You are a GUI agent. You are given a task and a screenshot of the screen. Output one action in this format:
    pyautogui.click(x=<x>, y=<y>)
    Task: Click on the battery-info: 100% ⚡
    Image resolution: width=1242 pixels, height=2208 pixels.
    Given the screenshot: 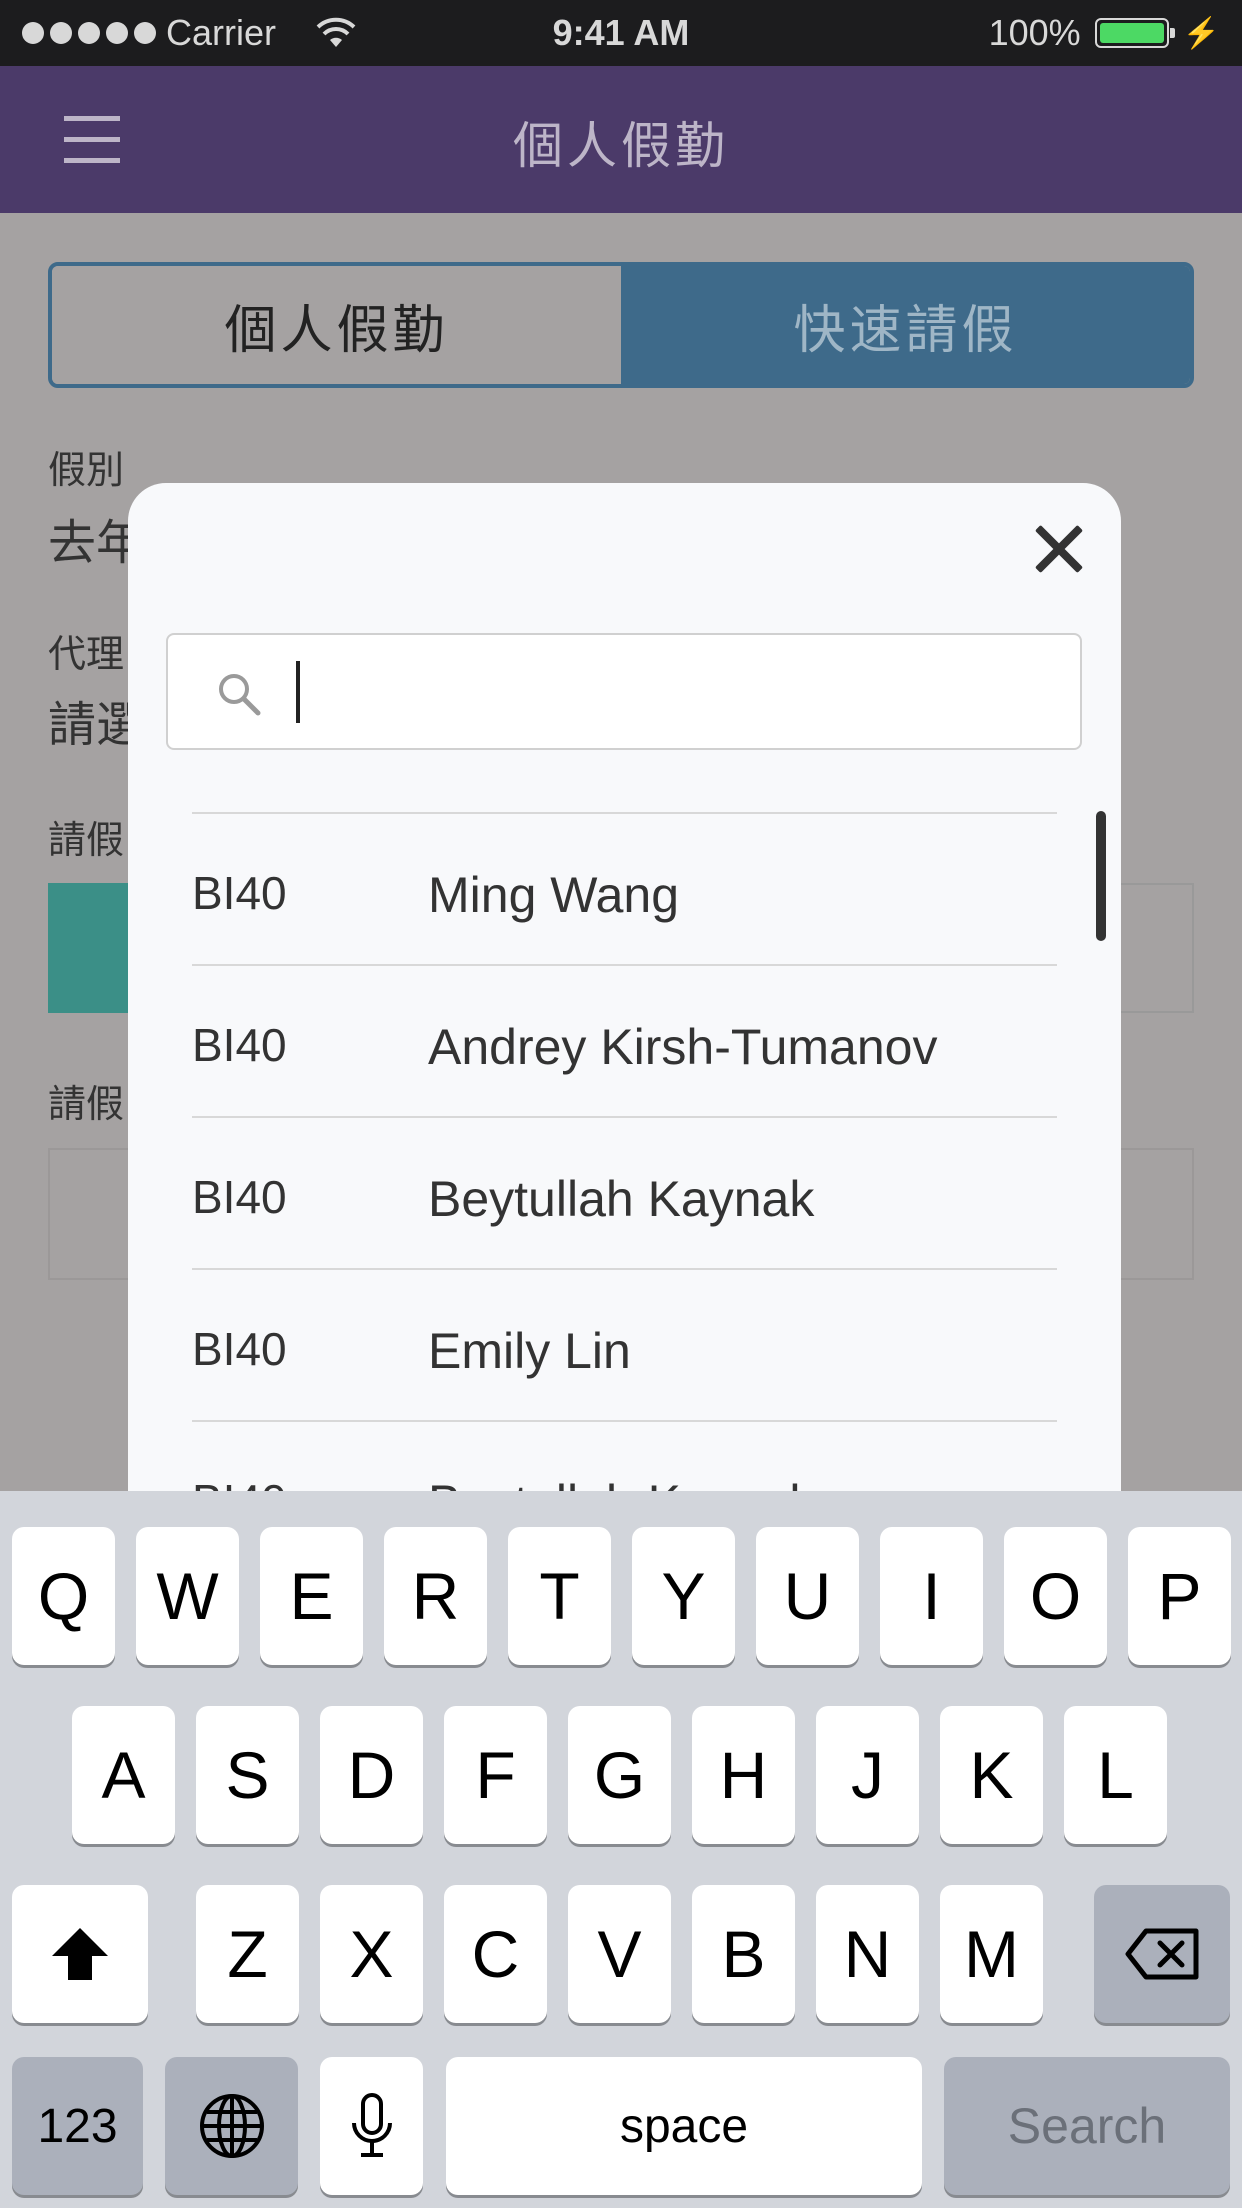 What is the action you would take?
    pyautogui.click(x=1104, y=33)
    